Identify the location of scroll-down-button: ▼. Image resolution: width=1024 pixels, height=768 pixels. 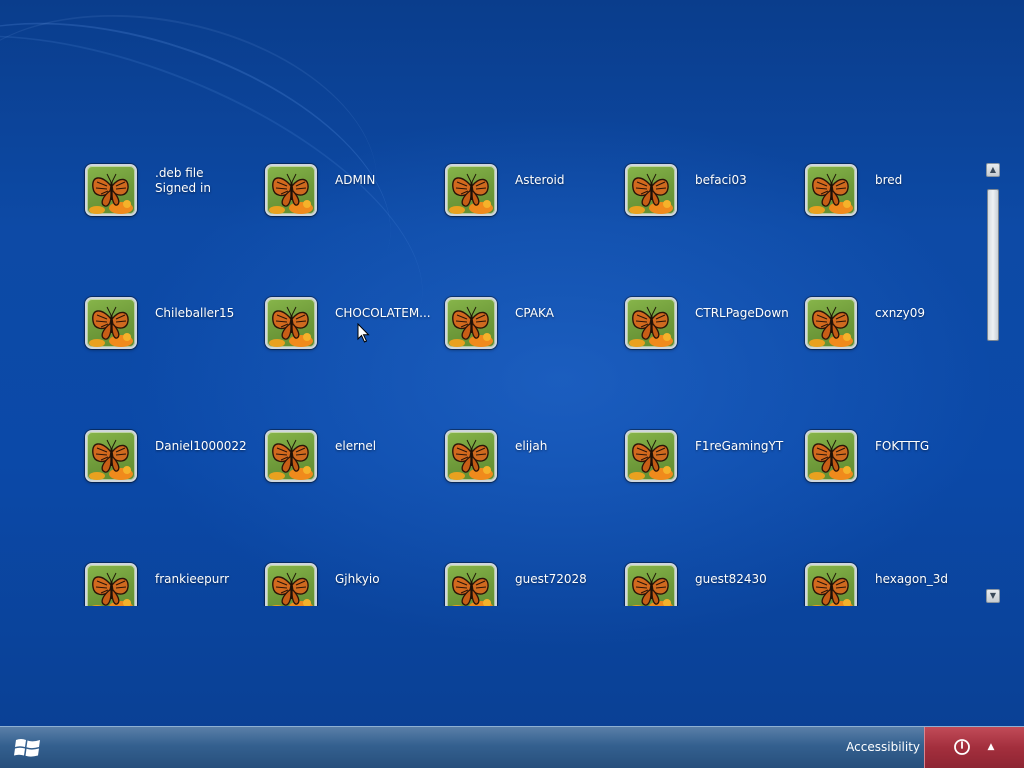
(993, 596).